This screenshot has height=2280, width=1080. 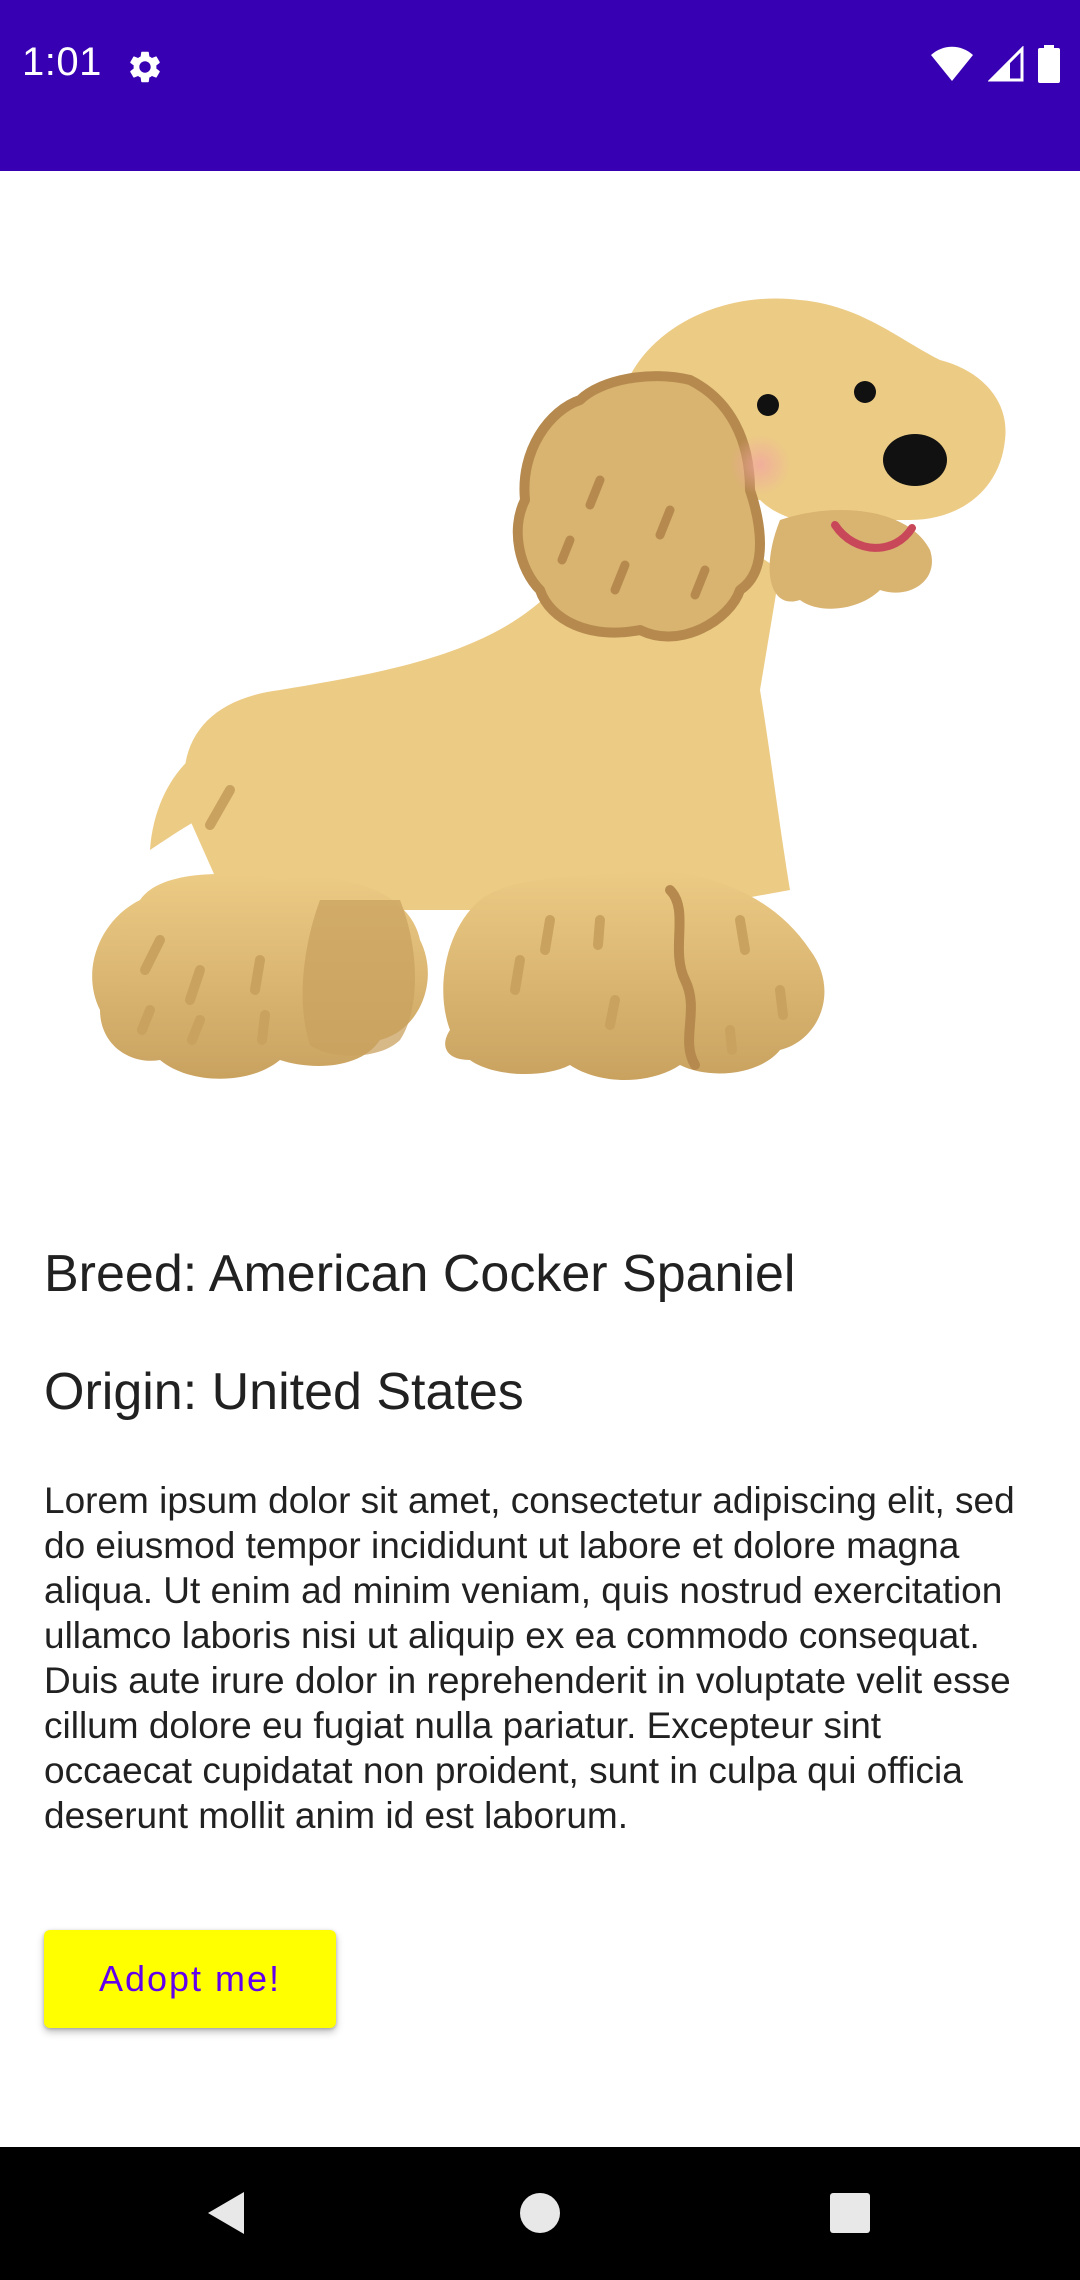 What do you see at coordinates (1049, 66) in the screenshot?
I see `battery-icon` at bounding box center [1049, 66].